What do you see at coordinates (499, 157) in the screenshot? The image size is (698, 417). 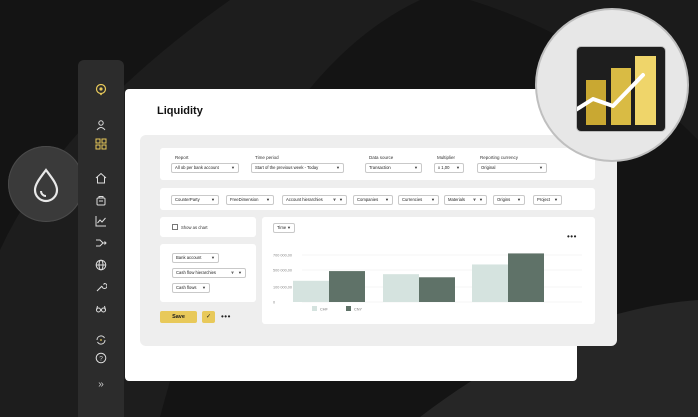 I see `reporting-currency-label: Reporting currency` at bounding box center [499, 157].